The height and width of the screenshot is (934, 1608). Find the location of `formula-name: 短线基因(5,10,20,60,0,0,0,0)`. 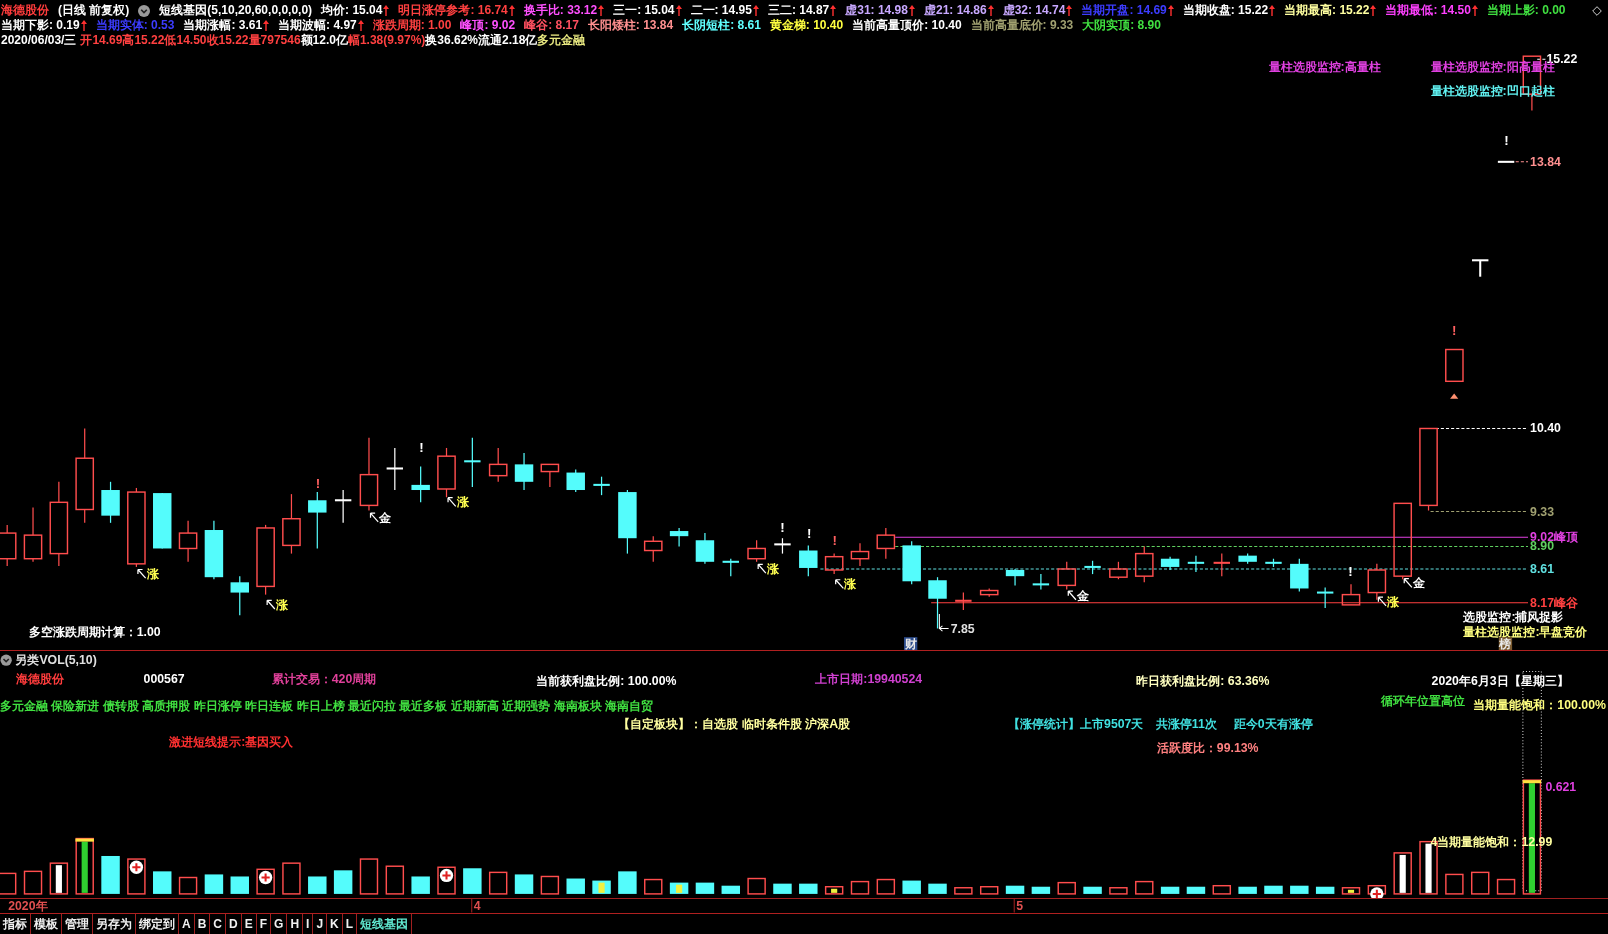

formula-name: 短线基因(5,10,20,60,0,0,0,0) is located at coordinates (236, 10).